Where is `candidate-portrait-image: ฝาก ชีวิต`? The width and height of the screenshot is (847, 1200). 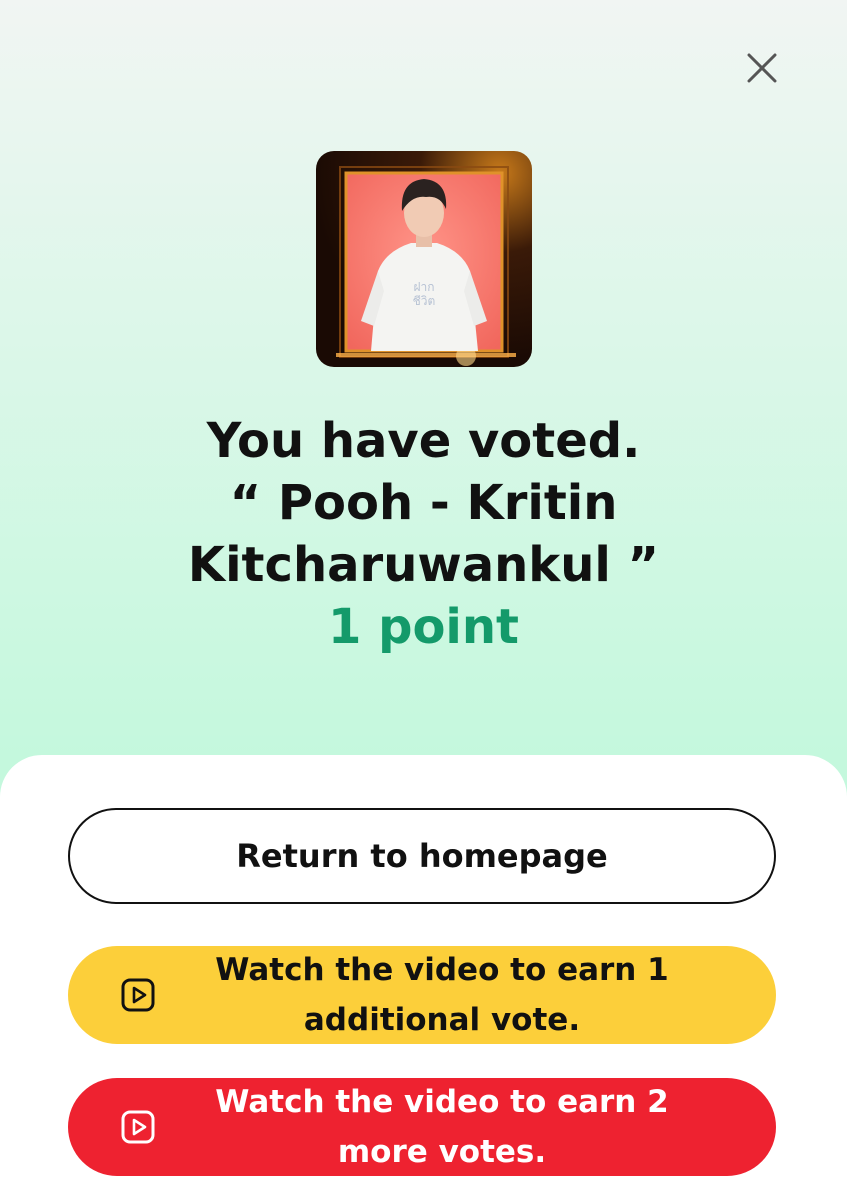
candidate-portrait-image: ฝาก ชีวิต is located at coordinates (426, 264).